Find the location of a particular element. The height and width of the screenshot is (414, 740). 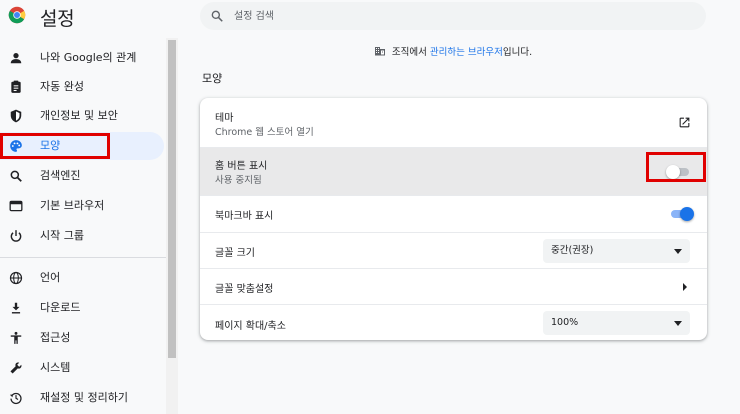

page-zoom-value: 100% is located at coordinates (565, 322).